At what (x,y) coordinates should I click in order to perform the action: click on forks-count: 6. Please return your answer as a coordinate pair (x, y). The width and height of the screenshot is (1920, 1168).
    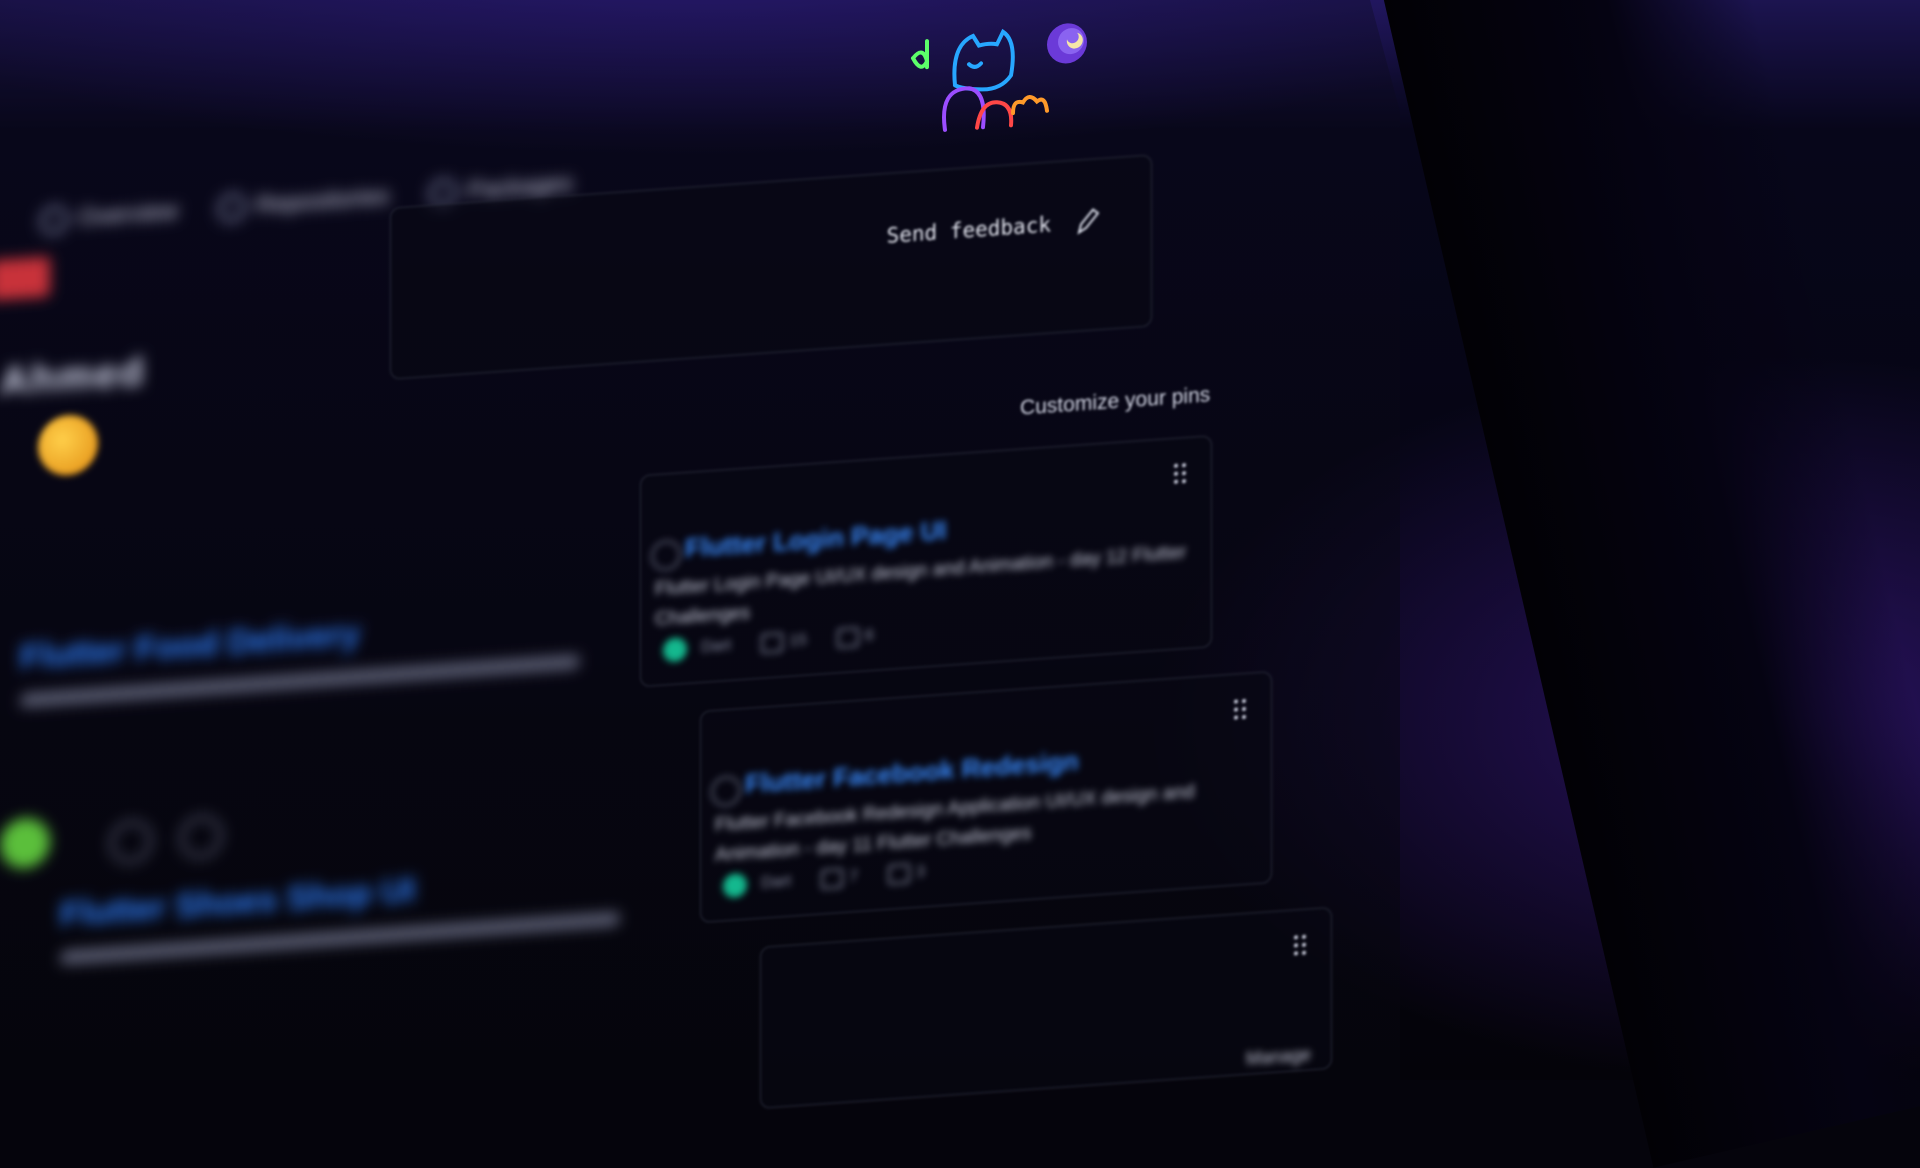
    Looking at the image, I should click on (869, 635).